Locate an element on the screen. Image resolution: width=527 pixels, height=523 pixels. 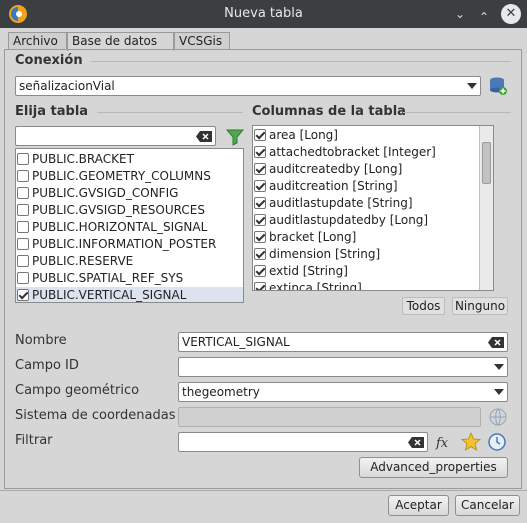
connection-label: Conexión is located at coordinates (49, 60).